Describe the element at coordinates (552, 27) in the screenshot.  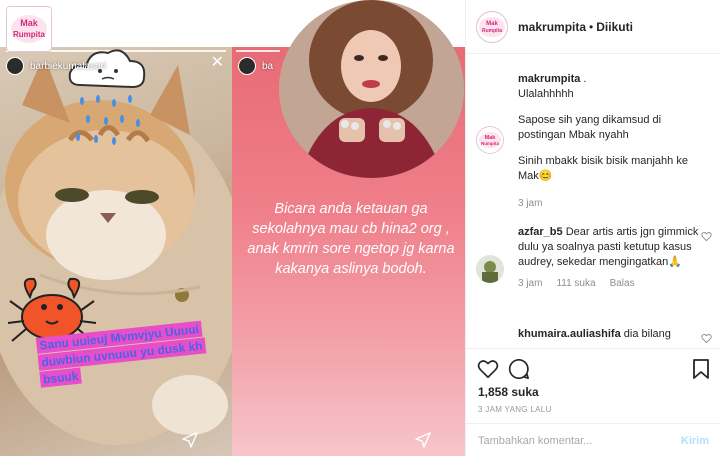
I see `post-author-username: makrumpita` at that location.